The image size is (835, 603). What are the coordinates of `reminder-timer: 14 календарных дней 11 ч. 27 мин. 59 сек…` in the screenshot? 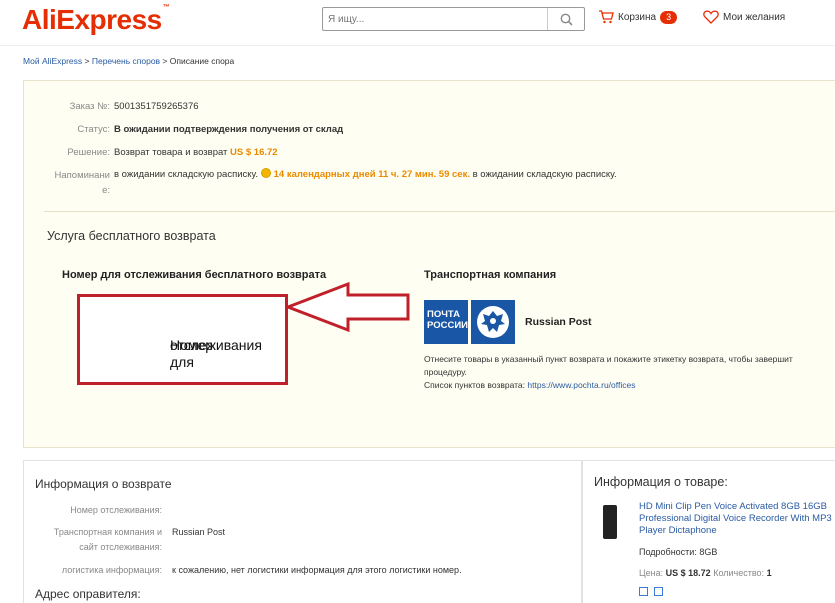 It's located at (371, 174).